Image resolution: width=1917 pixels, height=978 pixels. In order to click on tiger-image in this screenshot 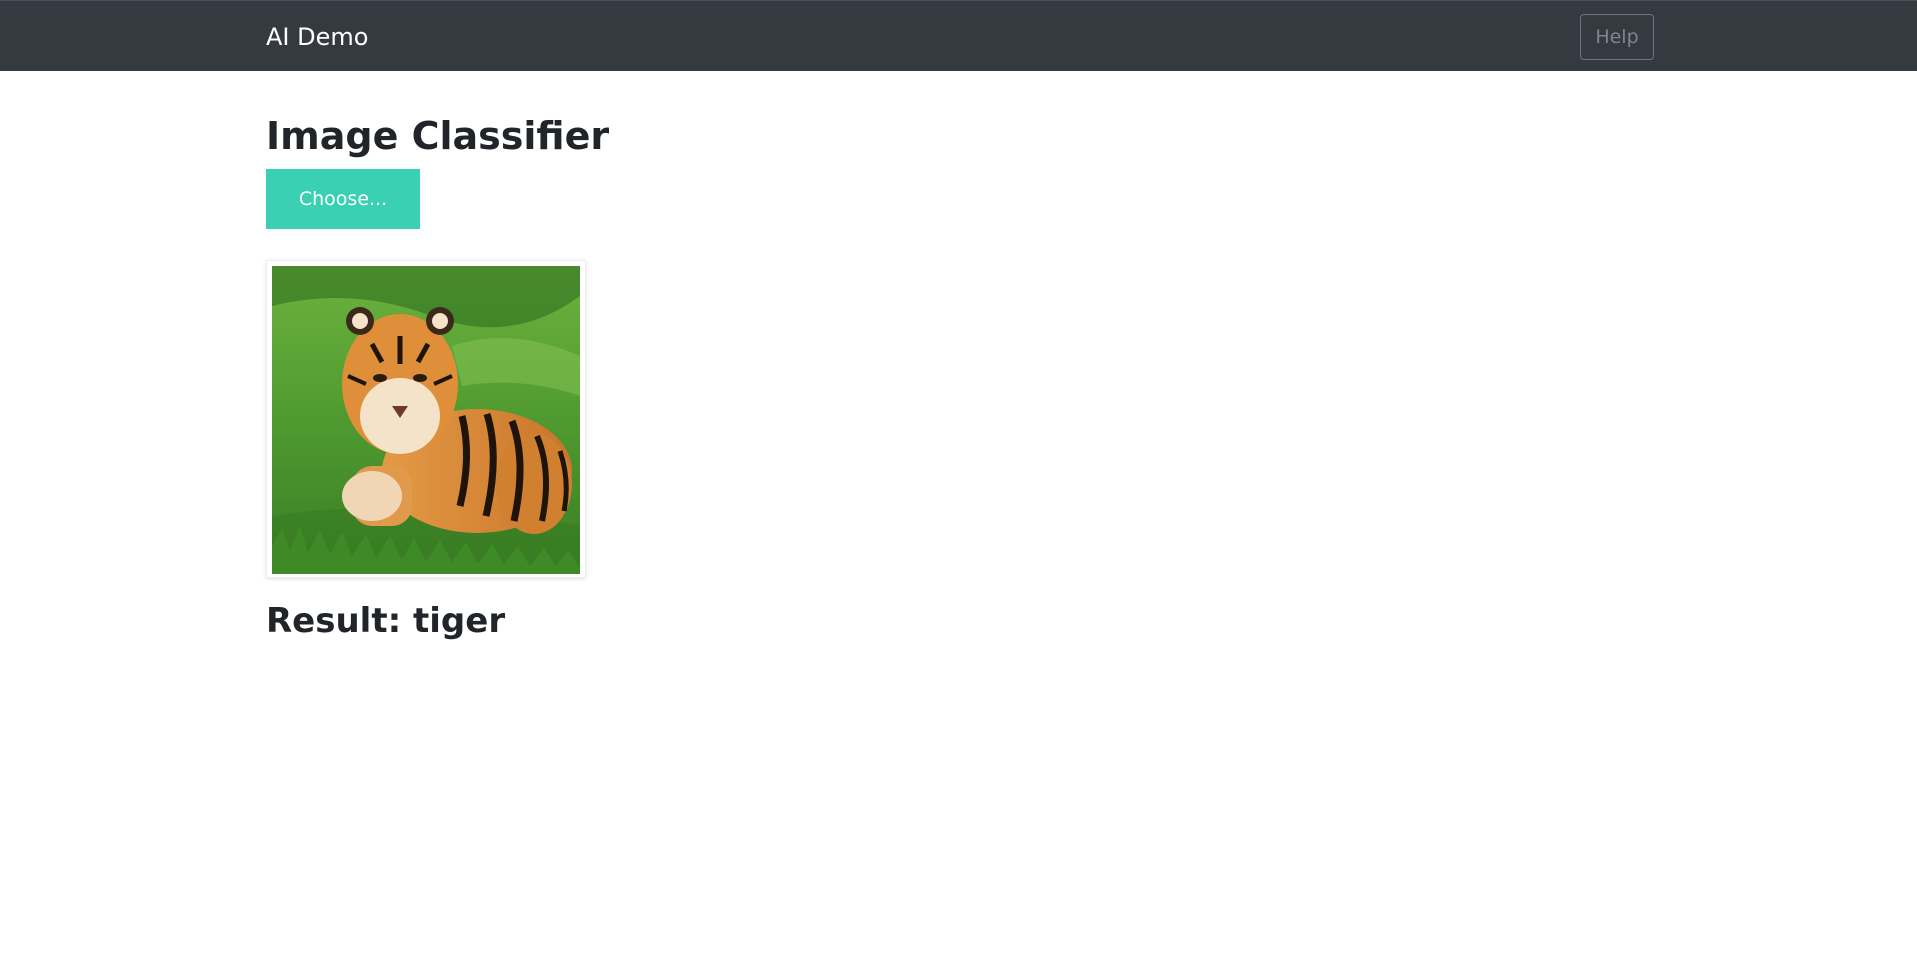, I will do `click(426, 420)`.